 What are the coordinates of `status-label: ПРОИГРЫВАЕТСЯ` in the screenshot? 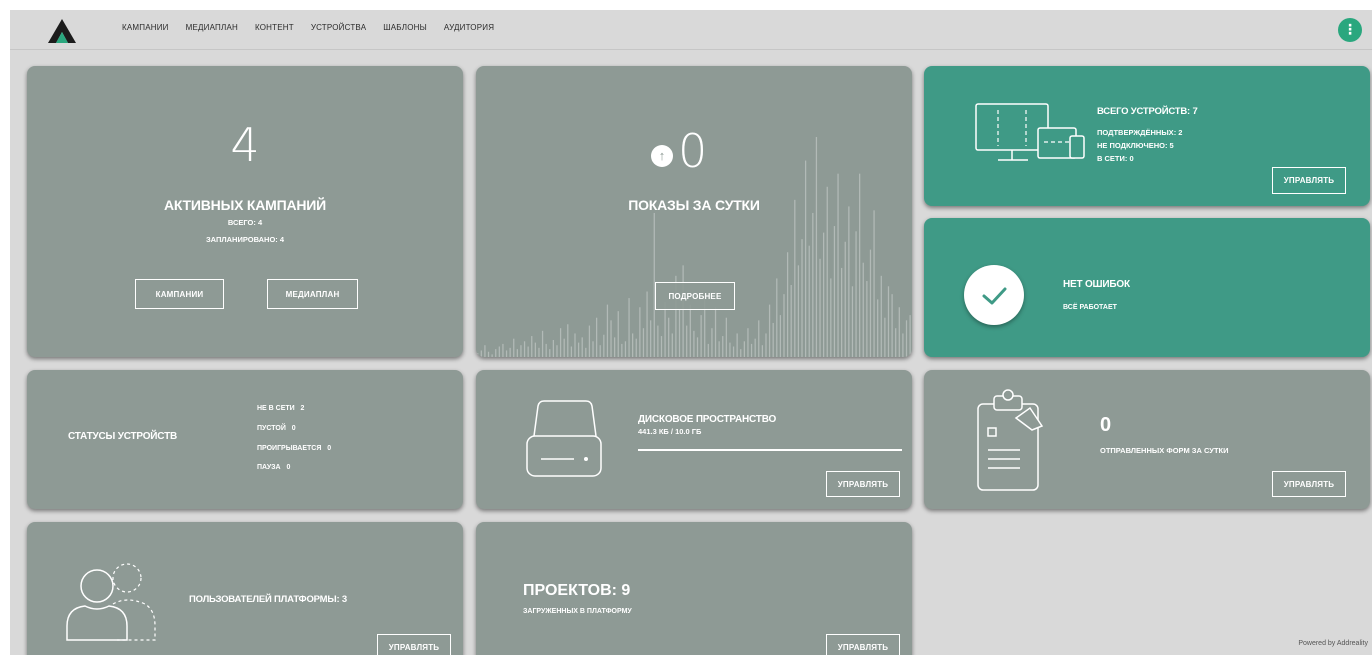 It's located at (289, 448).